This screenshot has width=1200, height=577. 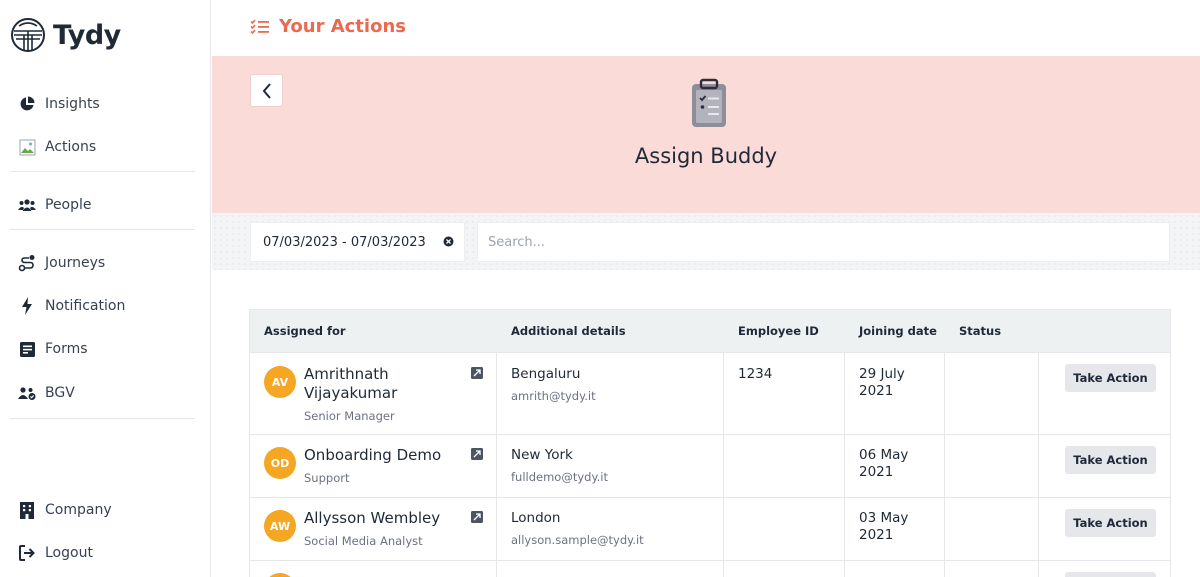 What do you see at coordinates (259, 26) in the screenshot?
I see `checklist-icon` at bounding box center [259, 26].